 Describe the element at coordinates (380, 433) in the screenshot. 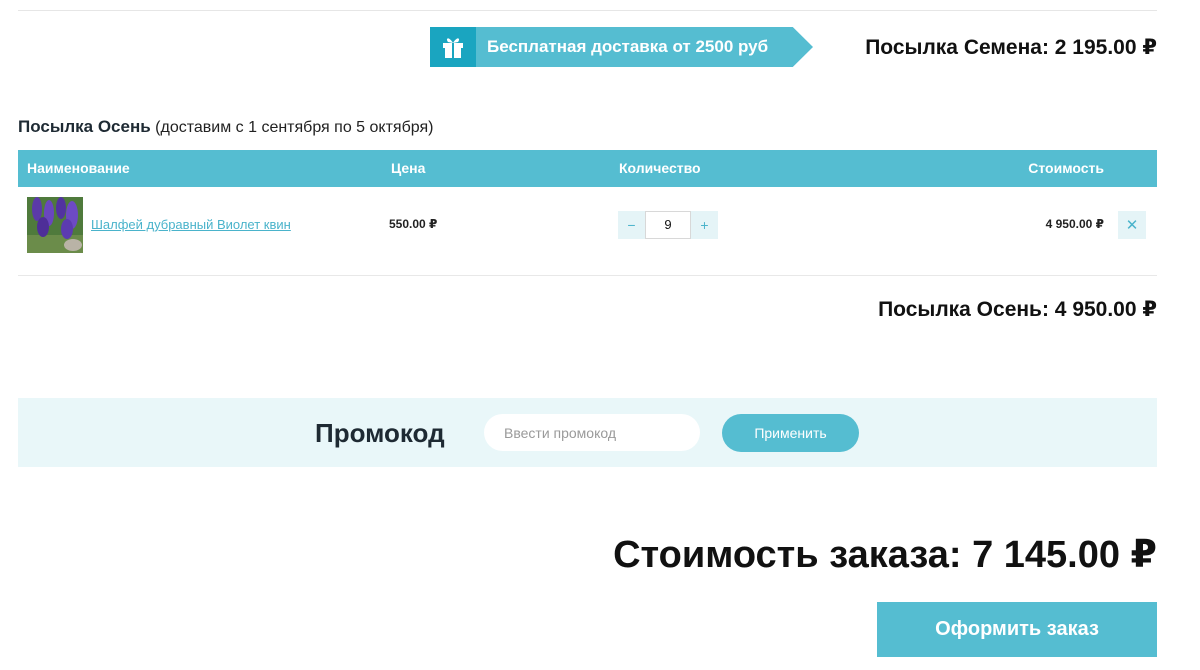

I see `promo-label: Промокод` at that location.